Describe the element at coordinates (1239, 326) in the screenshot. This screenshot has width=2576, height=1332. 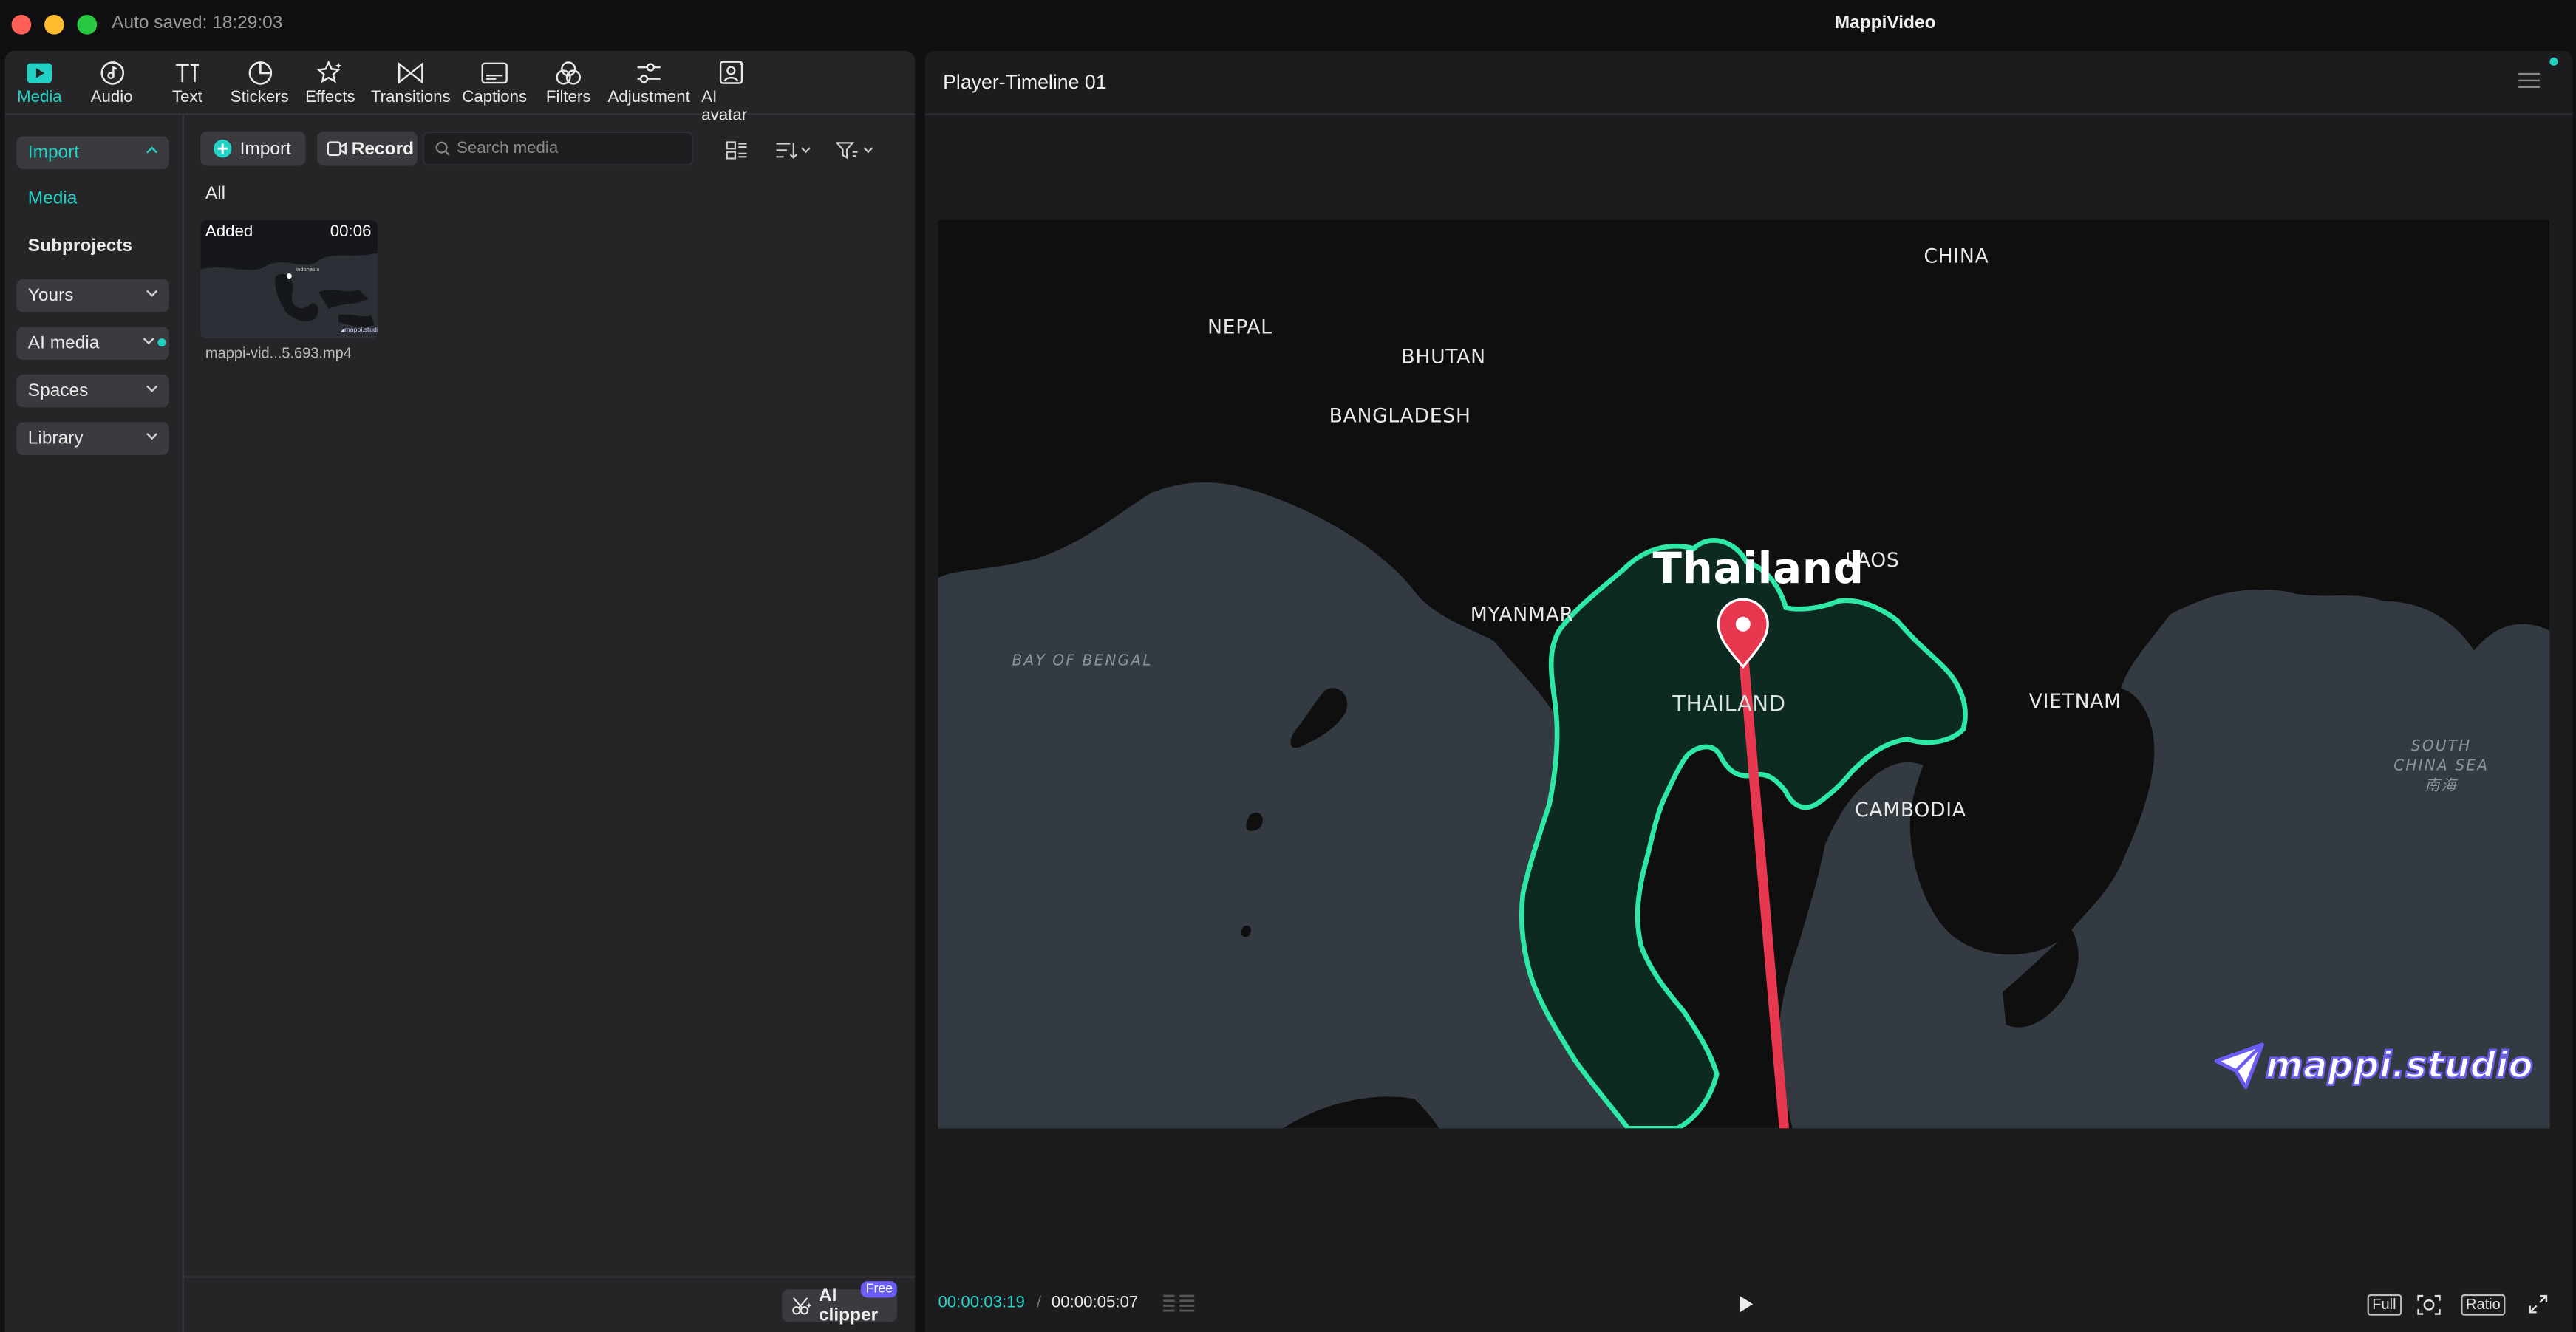
I see `map-label-nepal: NEPAL` at that location.